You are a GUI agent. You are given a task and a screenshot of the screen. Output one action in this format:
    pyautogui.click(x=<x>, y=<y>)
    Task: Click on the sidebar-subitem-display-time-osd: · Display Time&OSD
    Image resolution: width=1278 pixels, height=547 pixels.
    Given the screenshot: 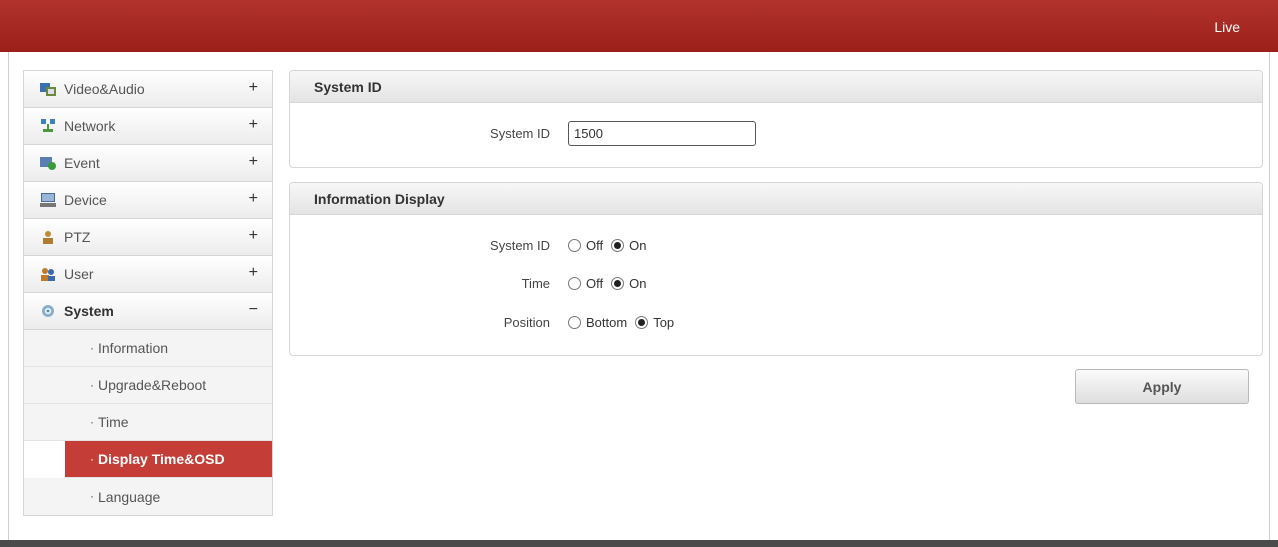 What is the action you would take?
    pyautogui.click(x=168, y=459)
    